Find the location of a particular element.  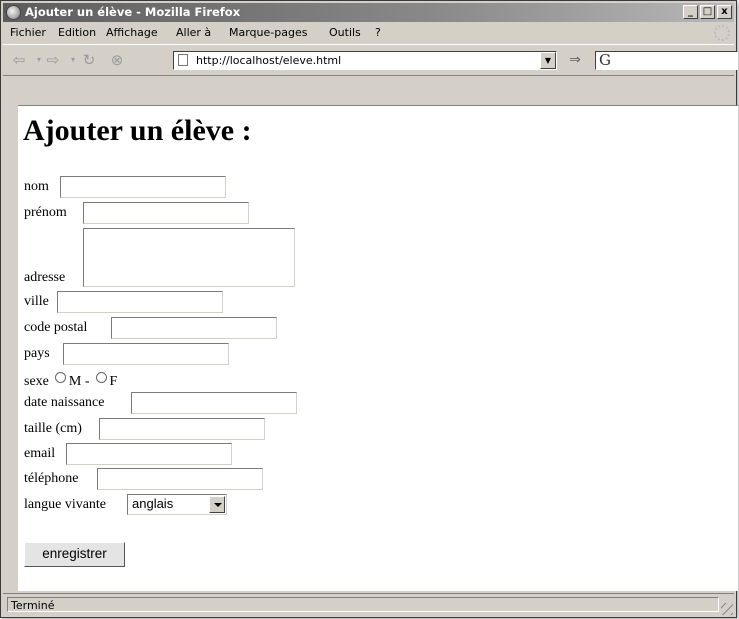

taille-input is located at coordinates (182, 429).